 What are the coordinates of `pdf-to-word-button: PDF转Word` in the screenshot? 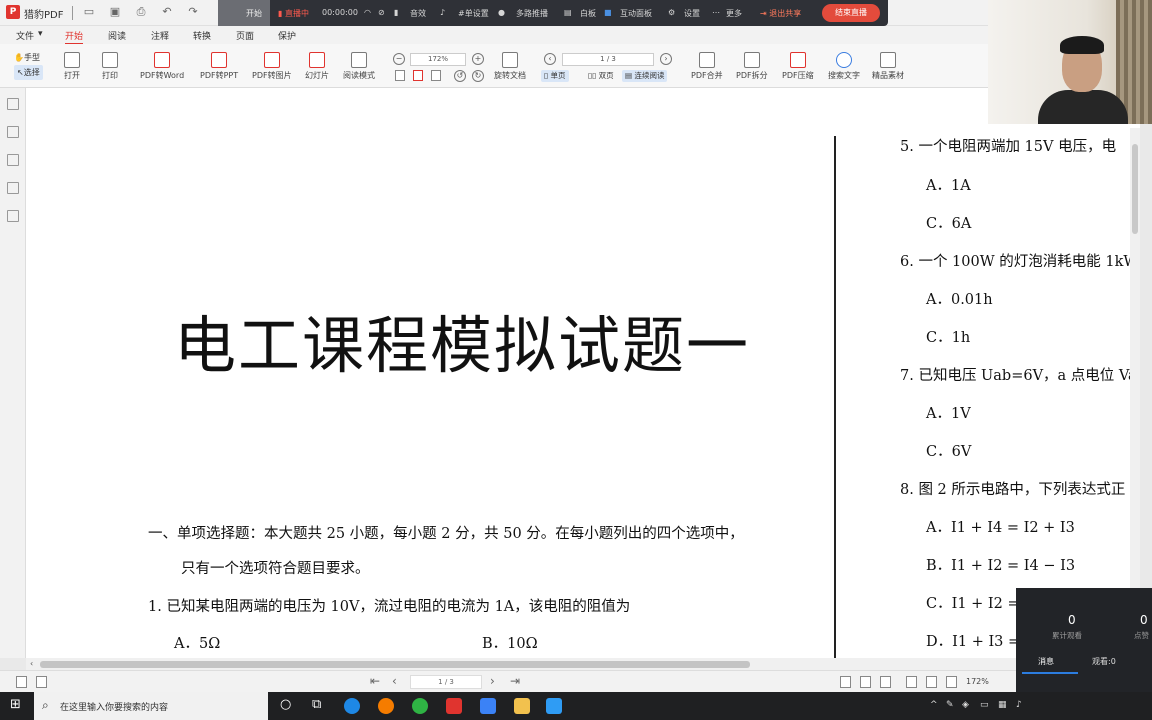 It's located at (162, 66).